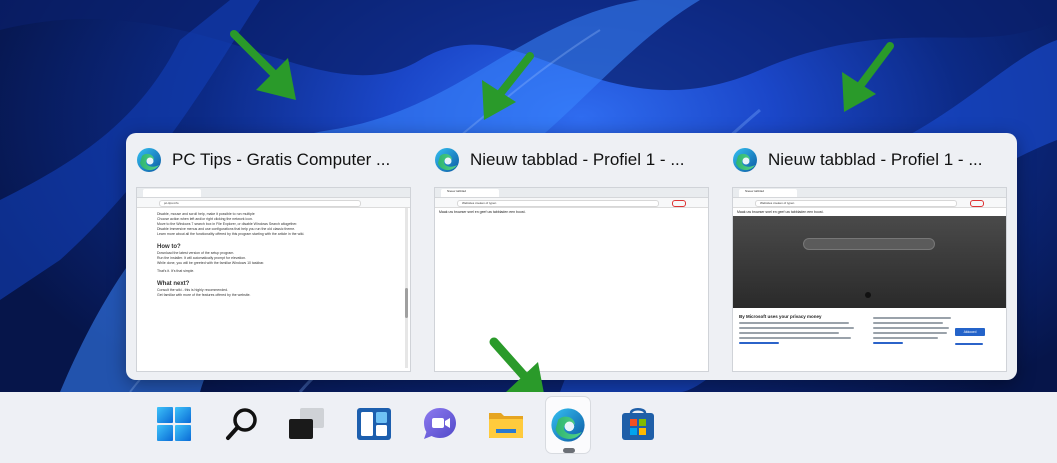 The width and height of the screenshot is (1057, 463). I want to click on file-explorer-button, so click(506, 424).